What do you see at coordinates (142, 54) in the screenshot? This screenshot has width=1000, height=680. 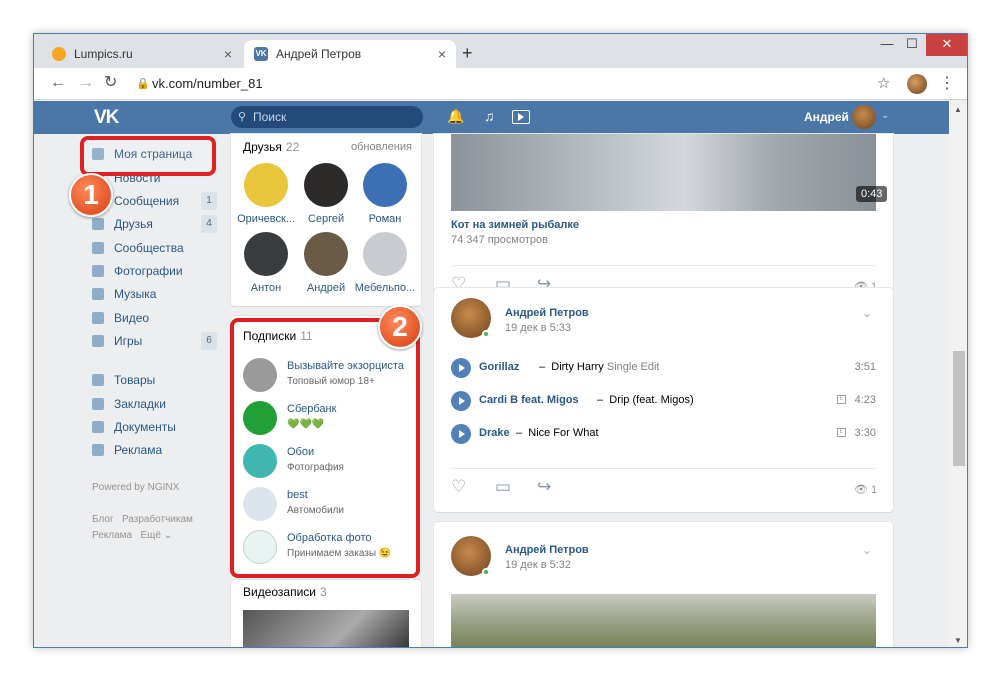 I see `tab-lumpics: Lumpics.ru ×` at bounding box center [142, 54].